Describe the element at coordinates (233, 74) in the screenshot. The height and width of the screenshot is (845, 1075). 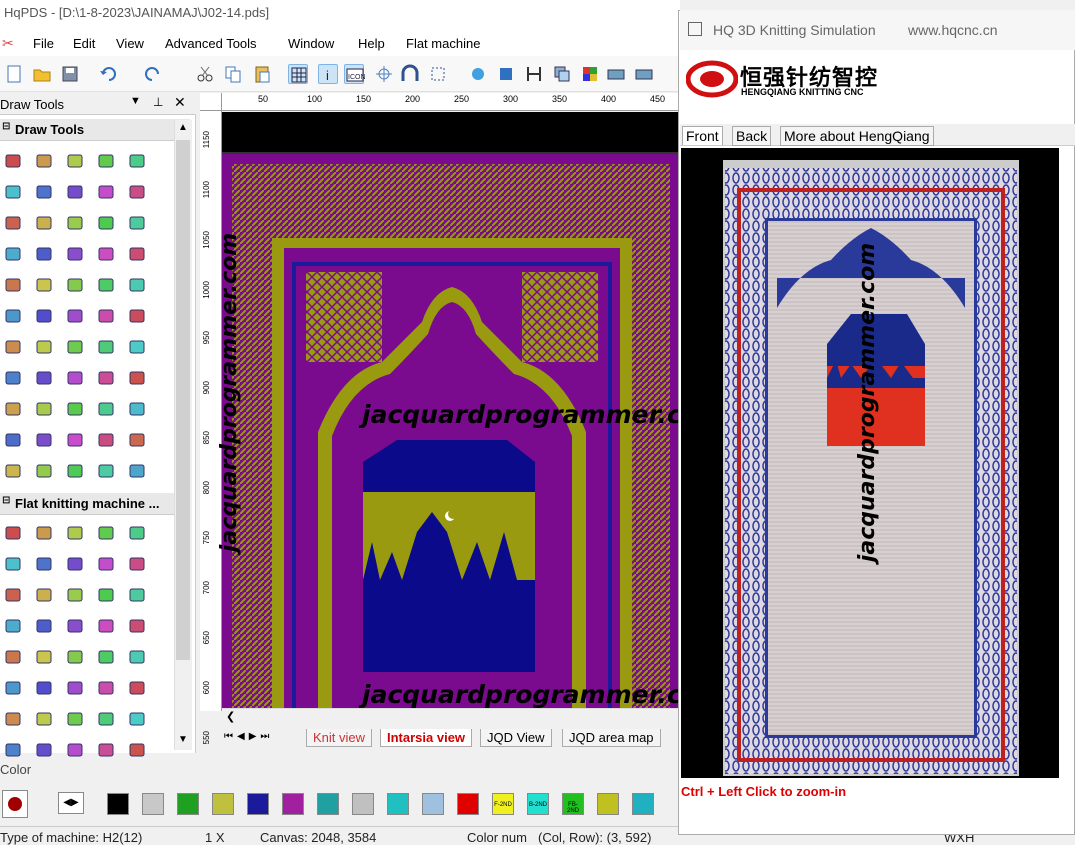
I see `copy-icon` at that location.